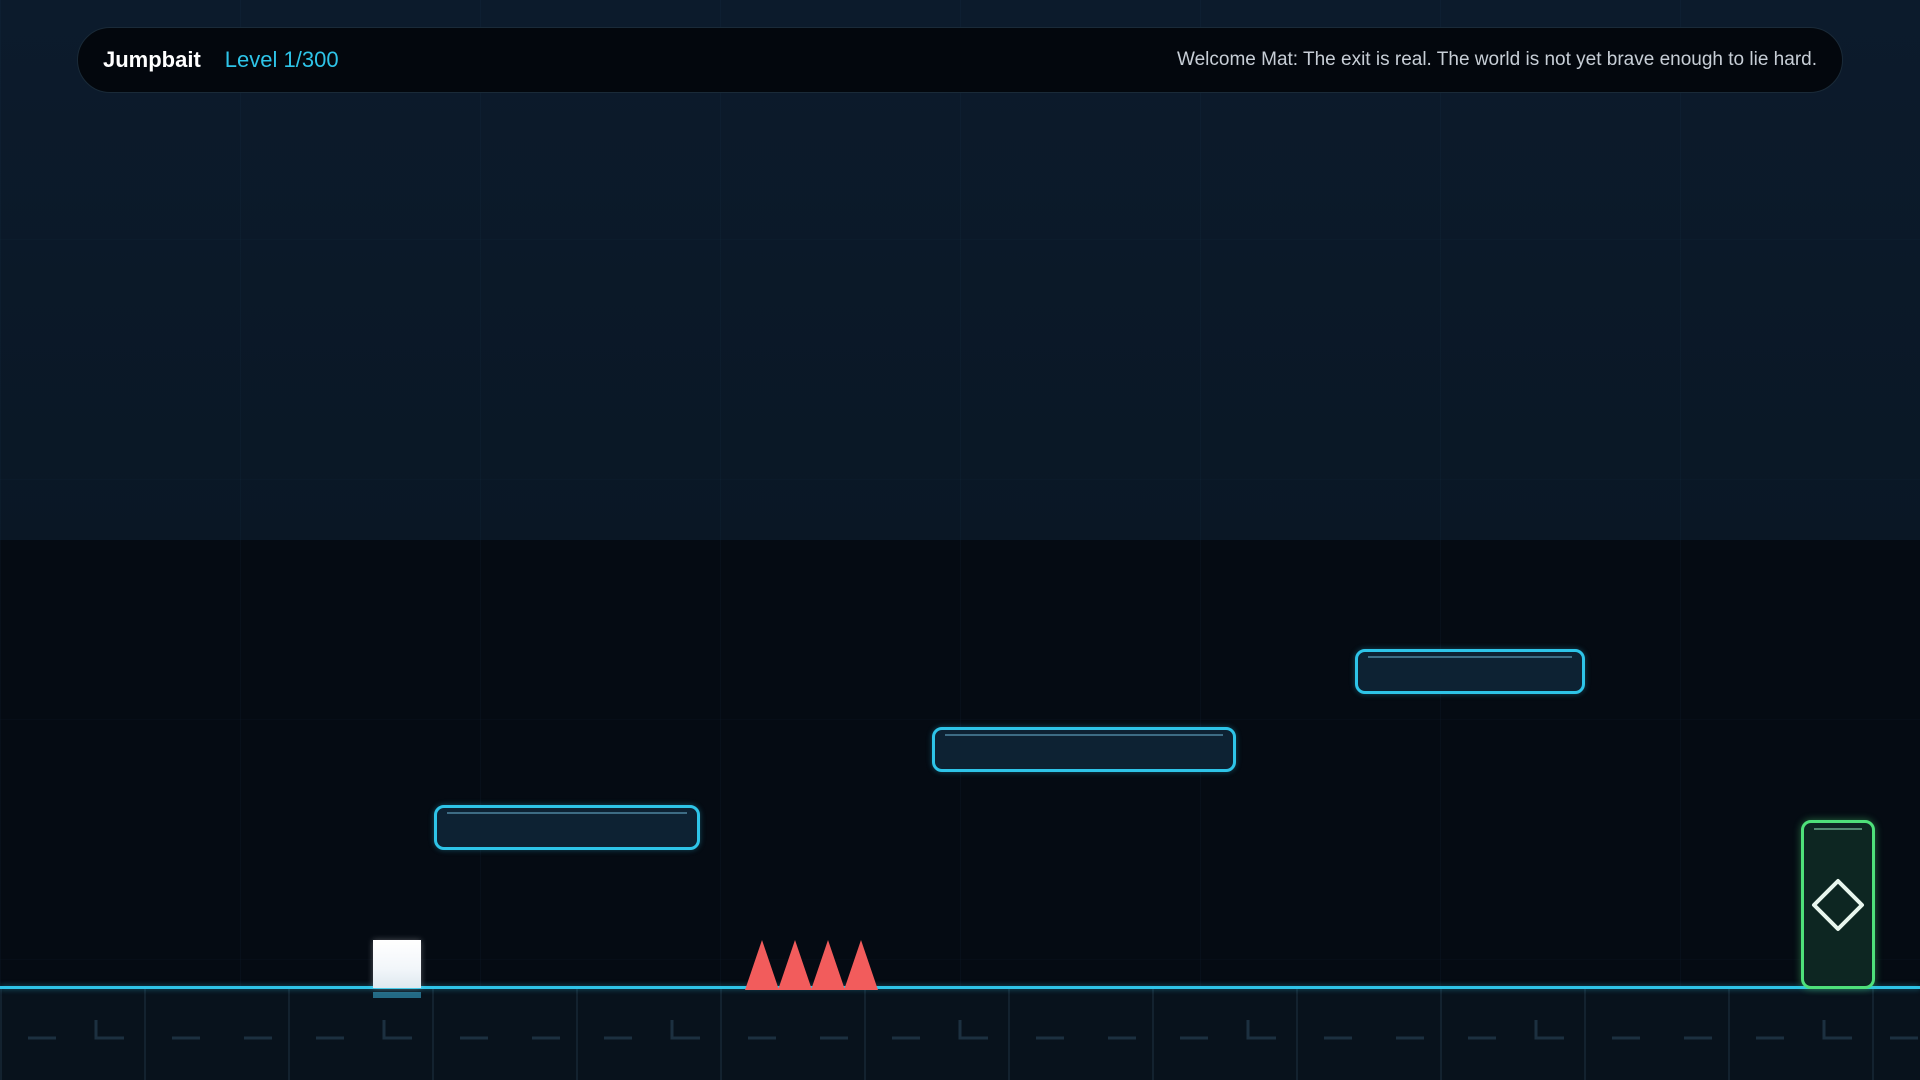 The image size is (1920, 1080). I want to click on spike-hazard, so click(811, 965).